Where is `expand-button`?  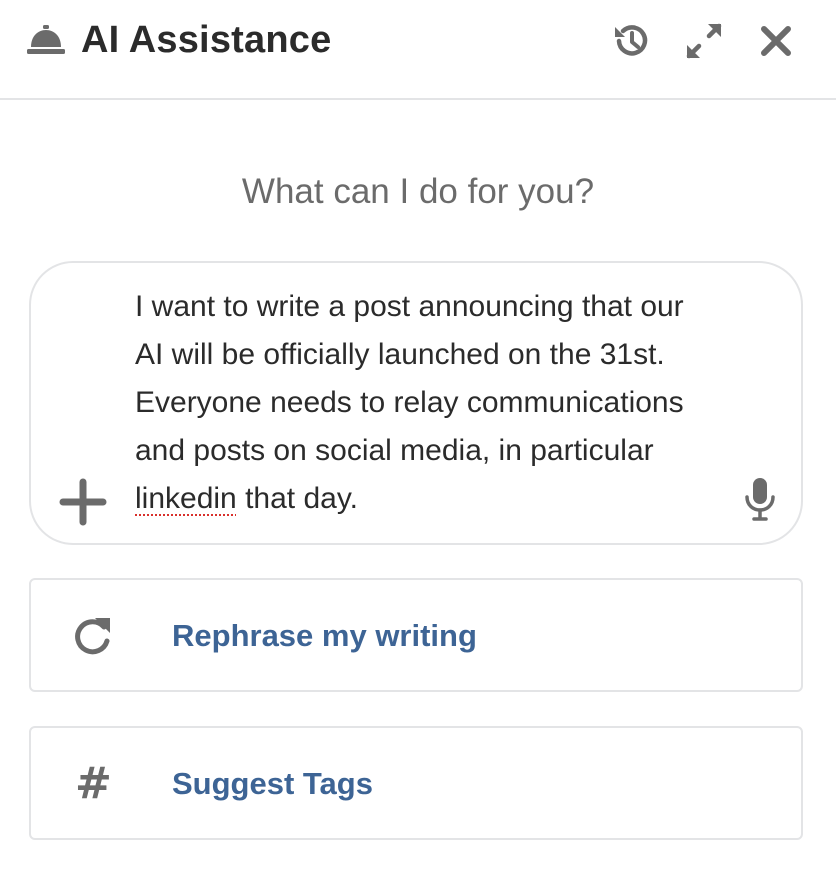
expand-button is located at coordinates (704, 41).